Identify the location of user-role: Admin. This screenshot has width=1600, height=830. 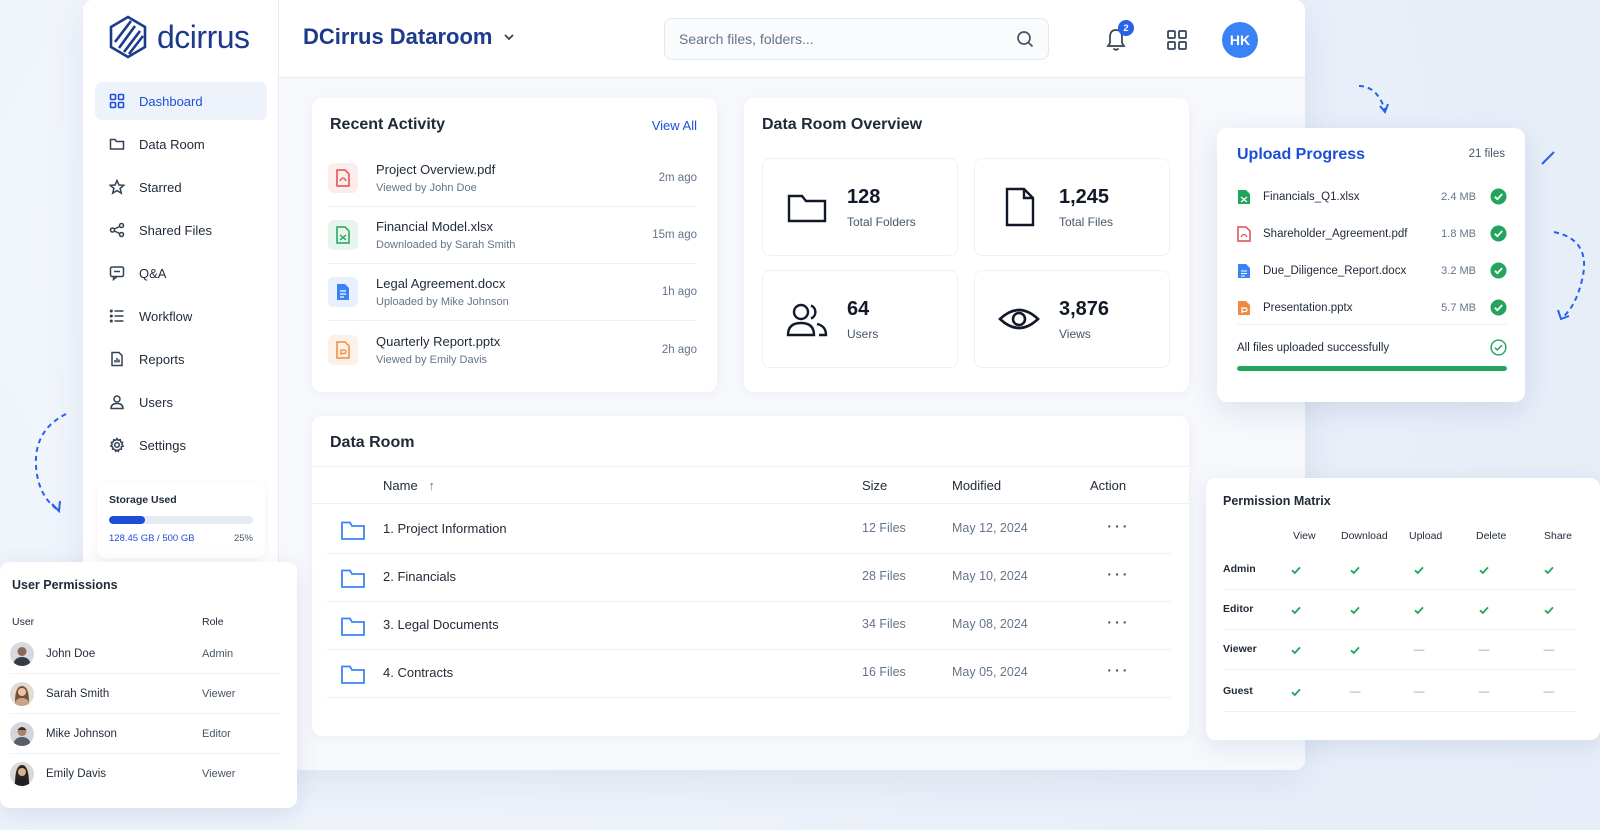
(218, 654).